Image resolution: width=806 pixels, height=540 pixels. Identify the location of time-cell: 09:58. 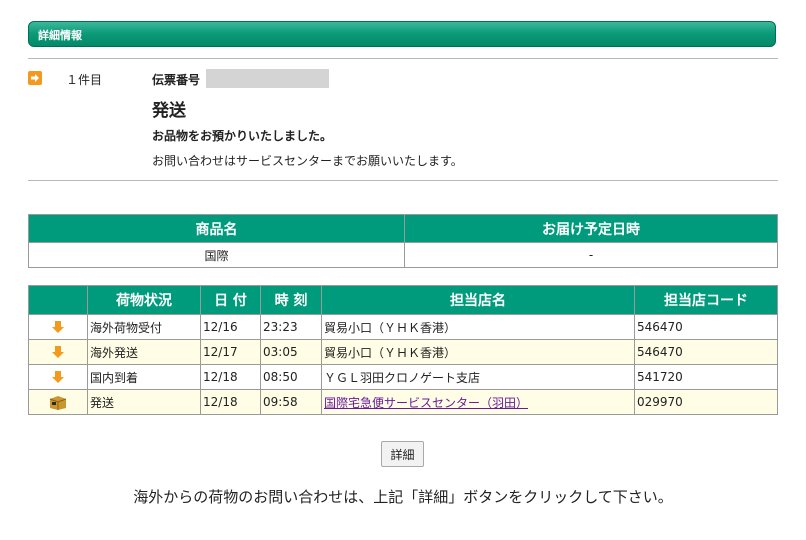
(291, 402).